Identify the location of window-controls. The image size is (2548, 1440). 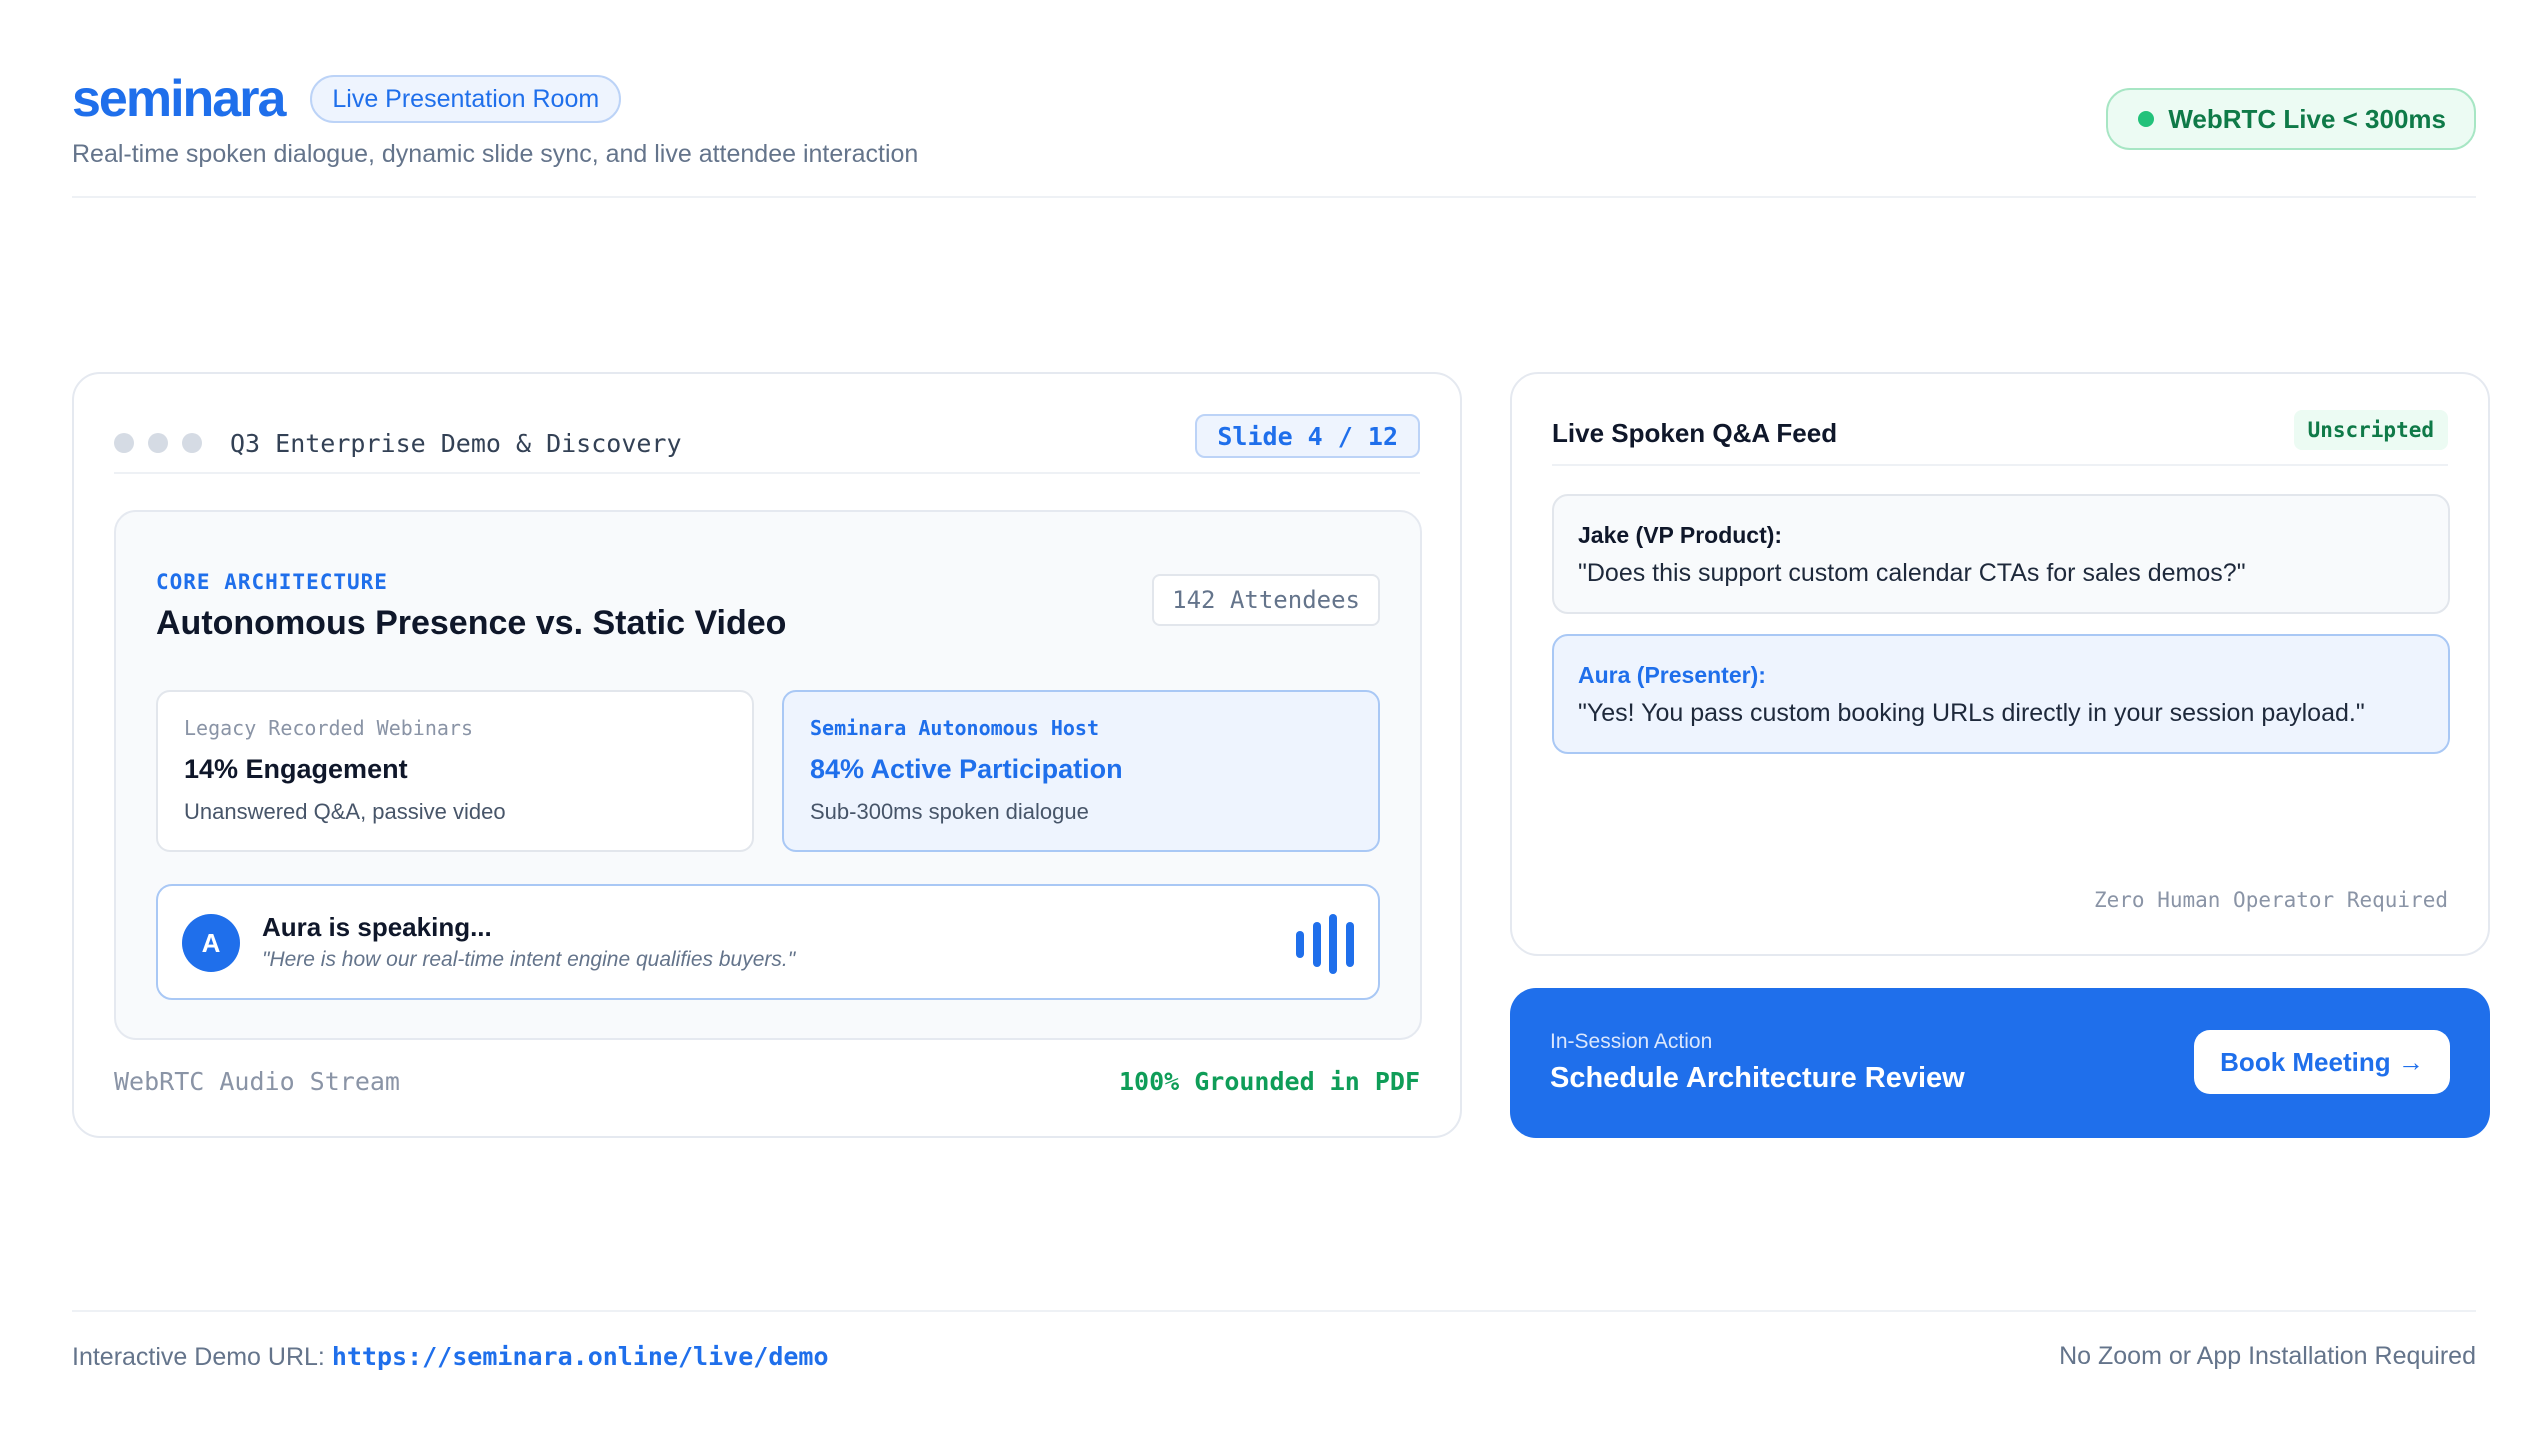
(158, 443).